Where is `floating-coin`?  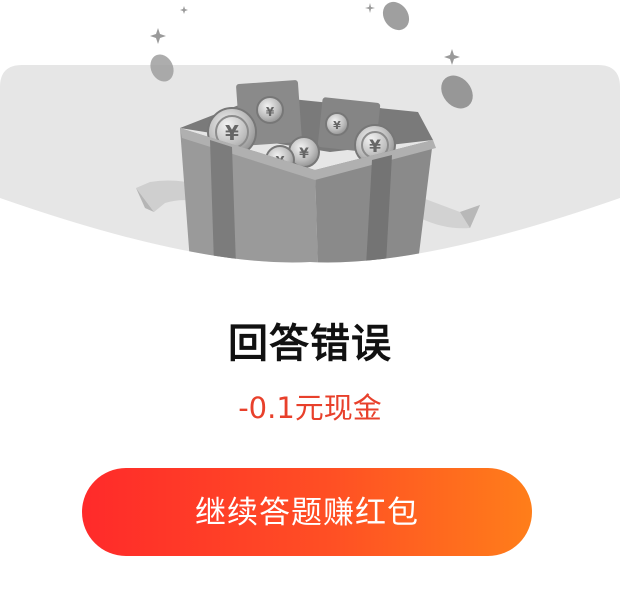
floating-coin is located at coordinates (396, 16).